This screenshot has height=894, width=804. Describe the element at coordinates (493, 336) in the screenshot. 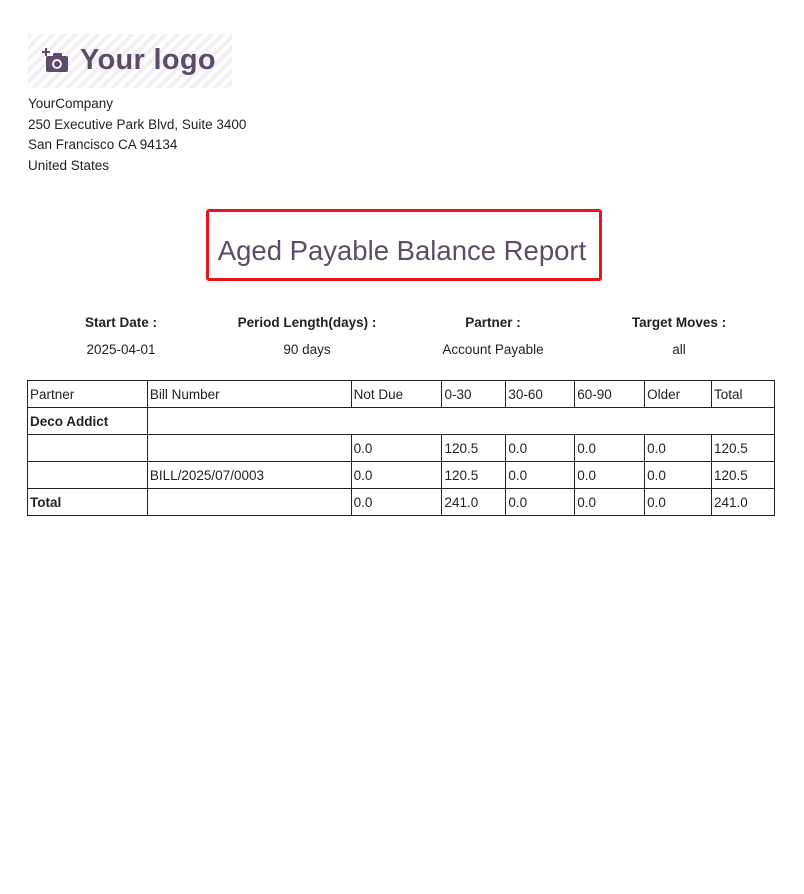

I see `filter-partner: Partner : Account Payable` at that location.